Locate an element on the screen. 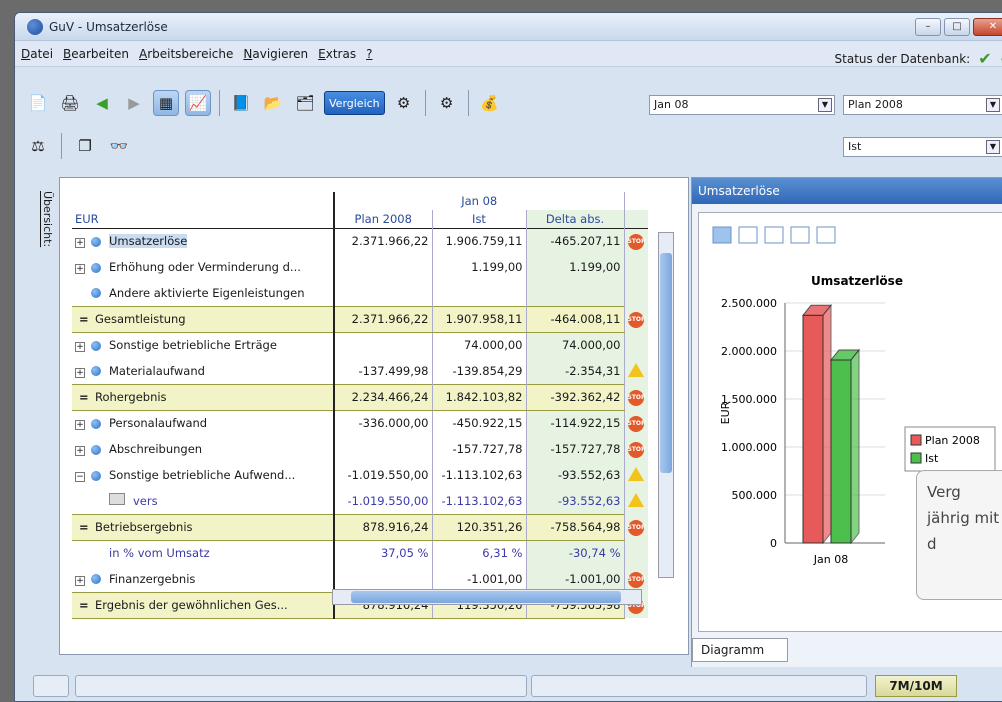  menu-bearbeiten: Bearbeiten is located at coordinates (96, 54).